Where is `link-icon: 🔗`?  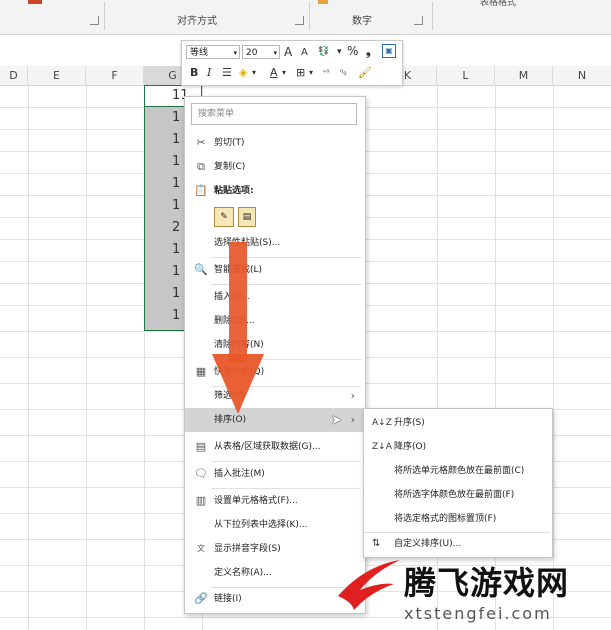 link-icon: 🔗 is located at coordinates (201, 598).